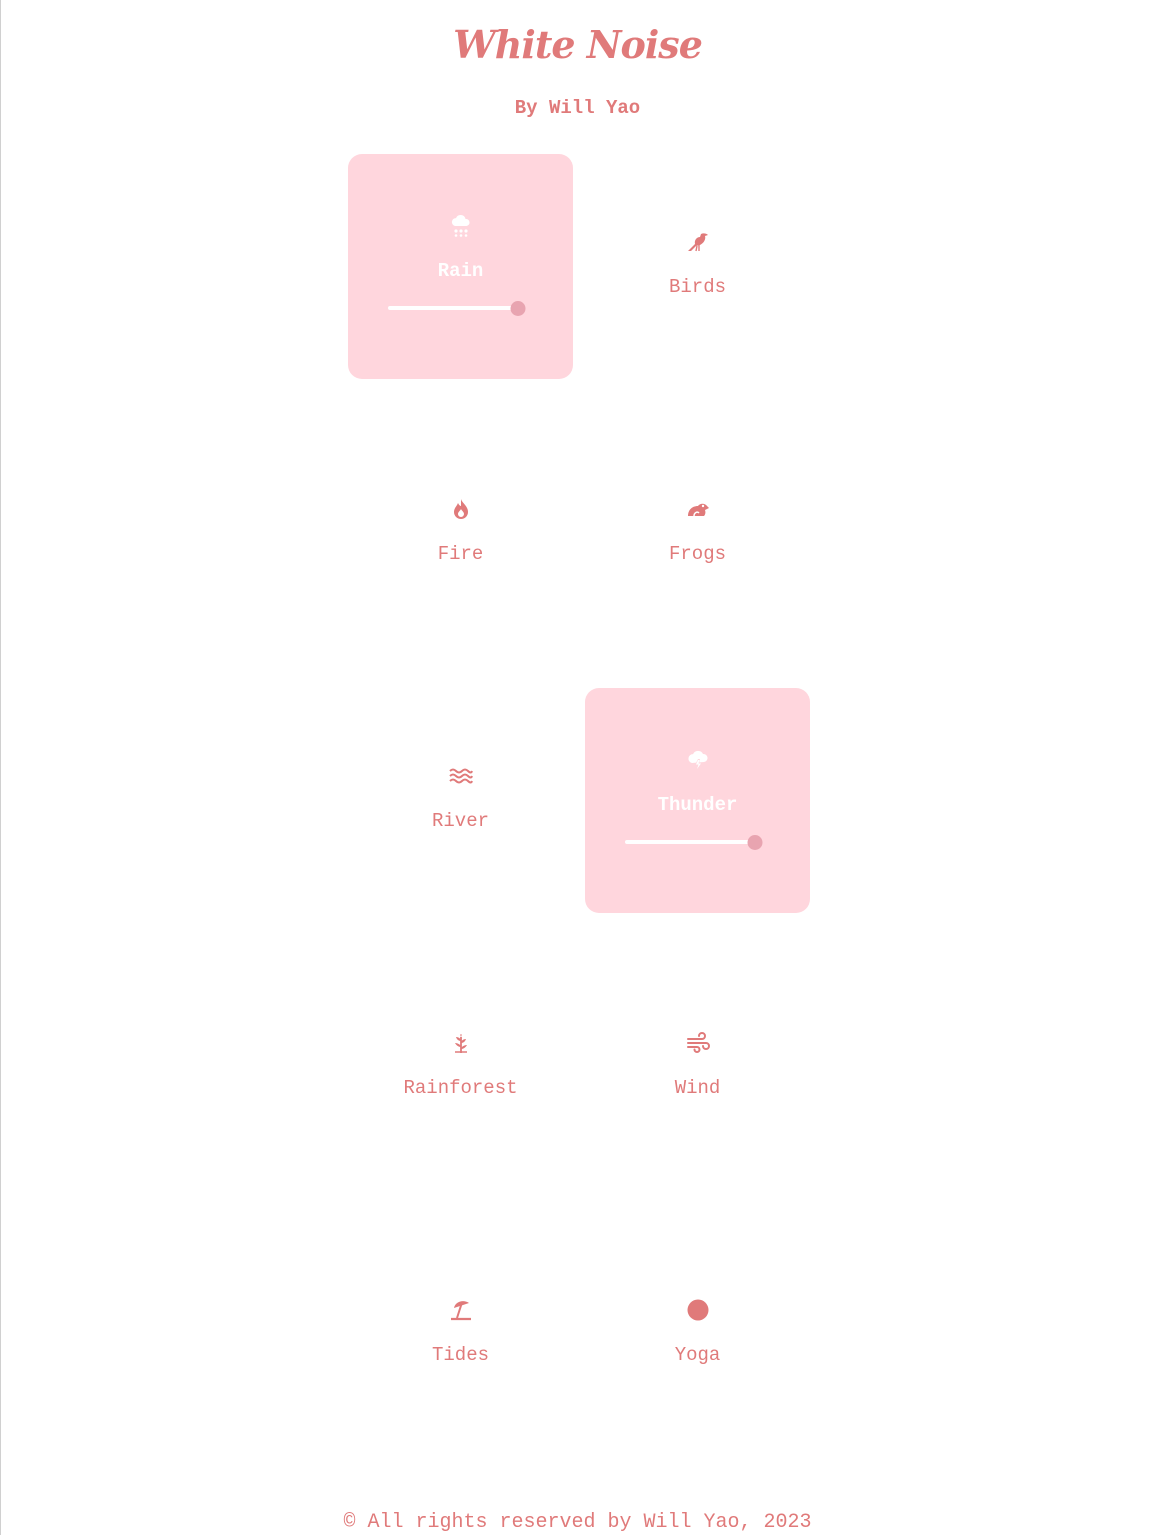 The width and height of the screenshot is (1154, 1535). What do you see at coordinates (460, 800) in the screenshot?
I see `sound-tile-river: River` at bounding box center [460, 800].